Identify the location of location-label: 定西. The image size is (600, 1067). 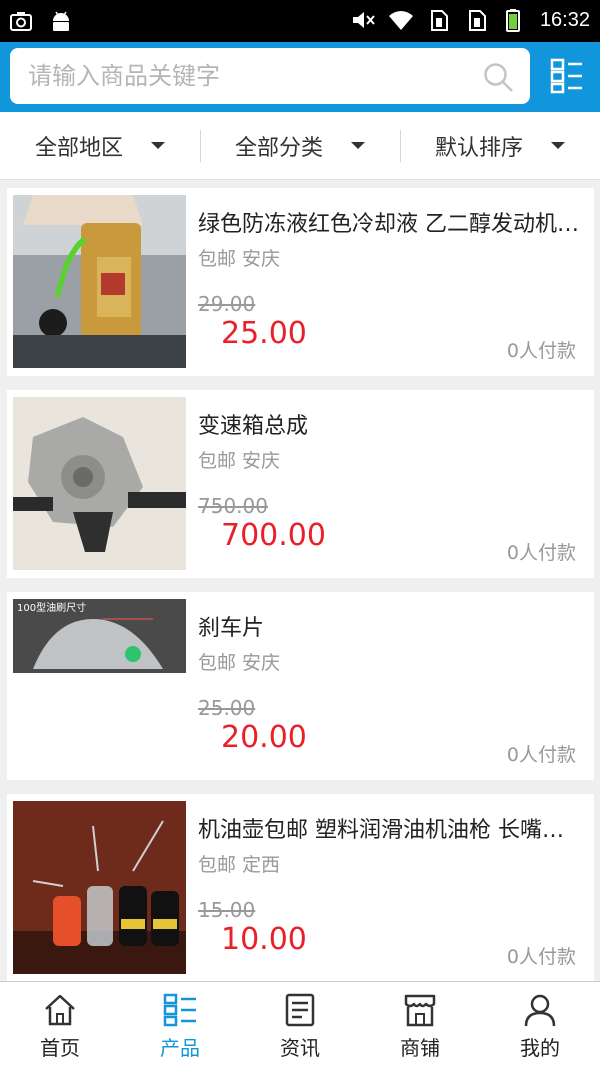
(261, 865).